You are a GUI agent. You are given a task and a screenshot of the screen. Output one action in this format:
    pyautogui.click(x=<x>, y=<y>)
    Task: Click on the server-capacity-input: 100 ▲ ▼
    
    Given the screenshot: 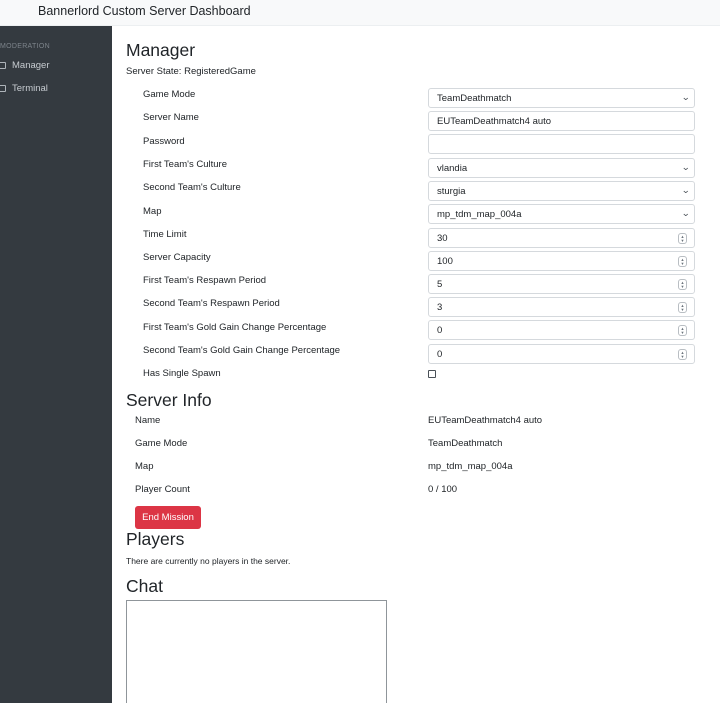 What is the action you would take?
    pyautogui.click(x=561, y=261)
    